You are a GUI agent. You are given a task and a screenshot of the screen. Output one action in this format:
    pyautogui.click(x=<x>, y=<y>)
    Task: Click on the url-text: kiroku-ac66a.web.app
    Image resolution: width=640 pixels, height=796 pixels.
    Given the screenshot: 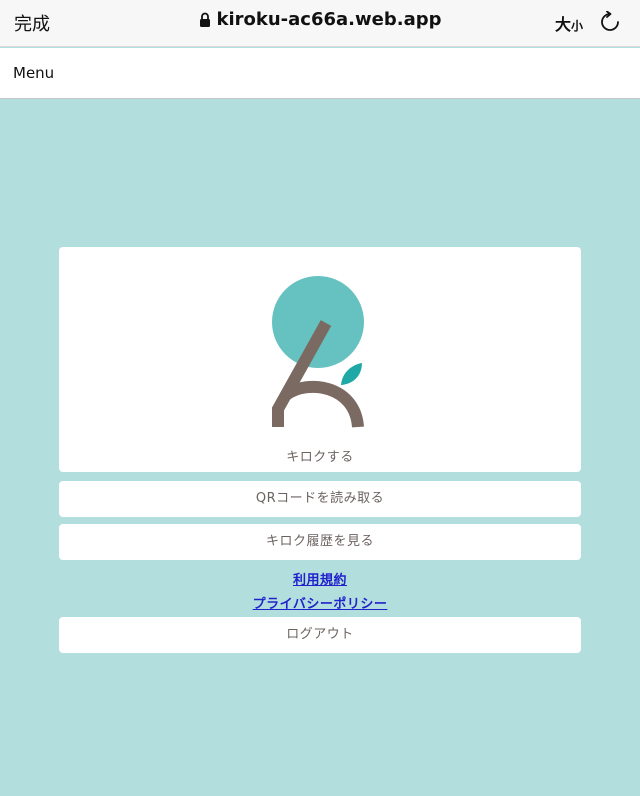 What is the action you would take?
    pyautogui.click(x=329, y=19)
    